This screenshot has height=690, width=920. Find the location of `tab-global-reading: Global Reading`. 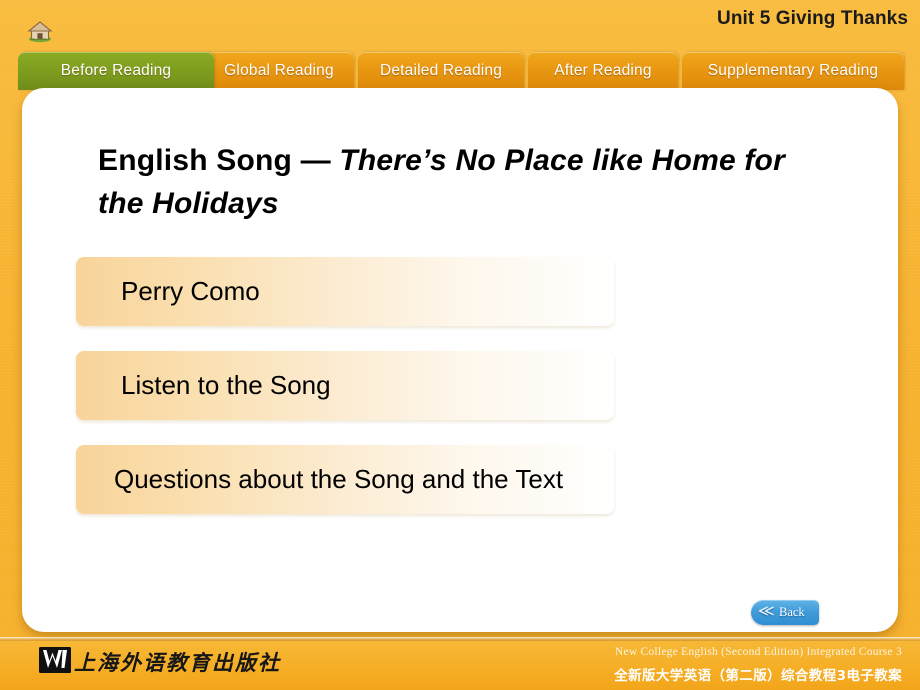

tab-global-reading: Global Reading is located at coordinates (279, 71).